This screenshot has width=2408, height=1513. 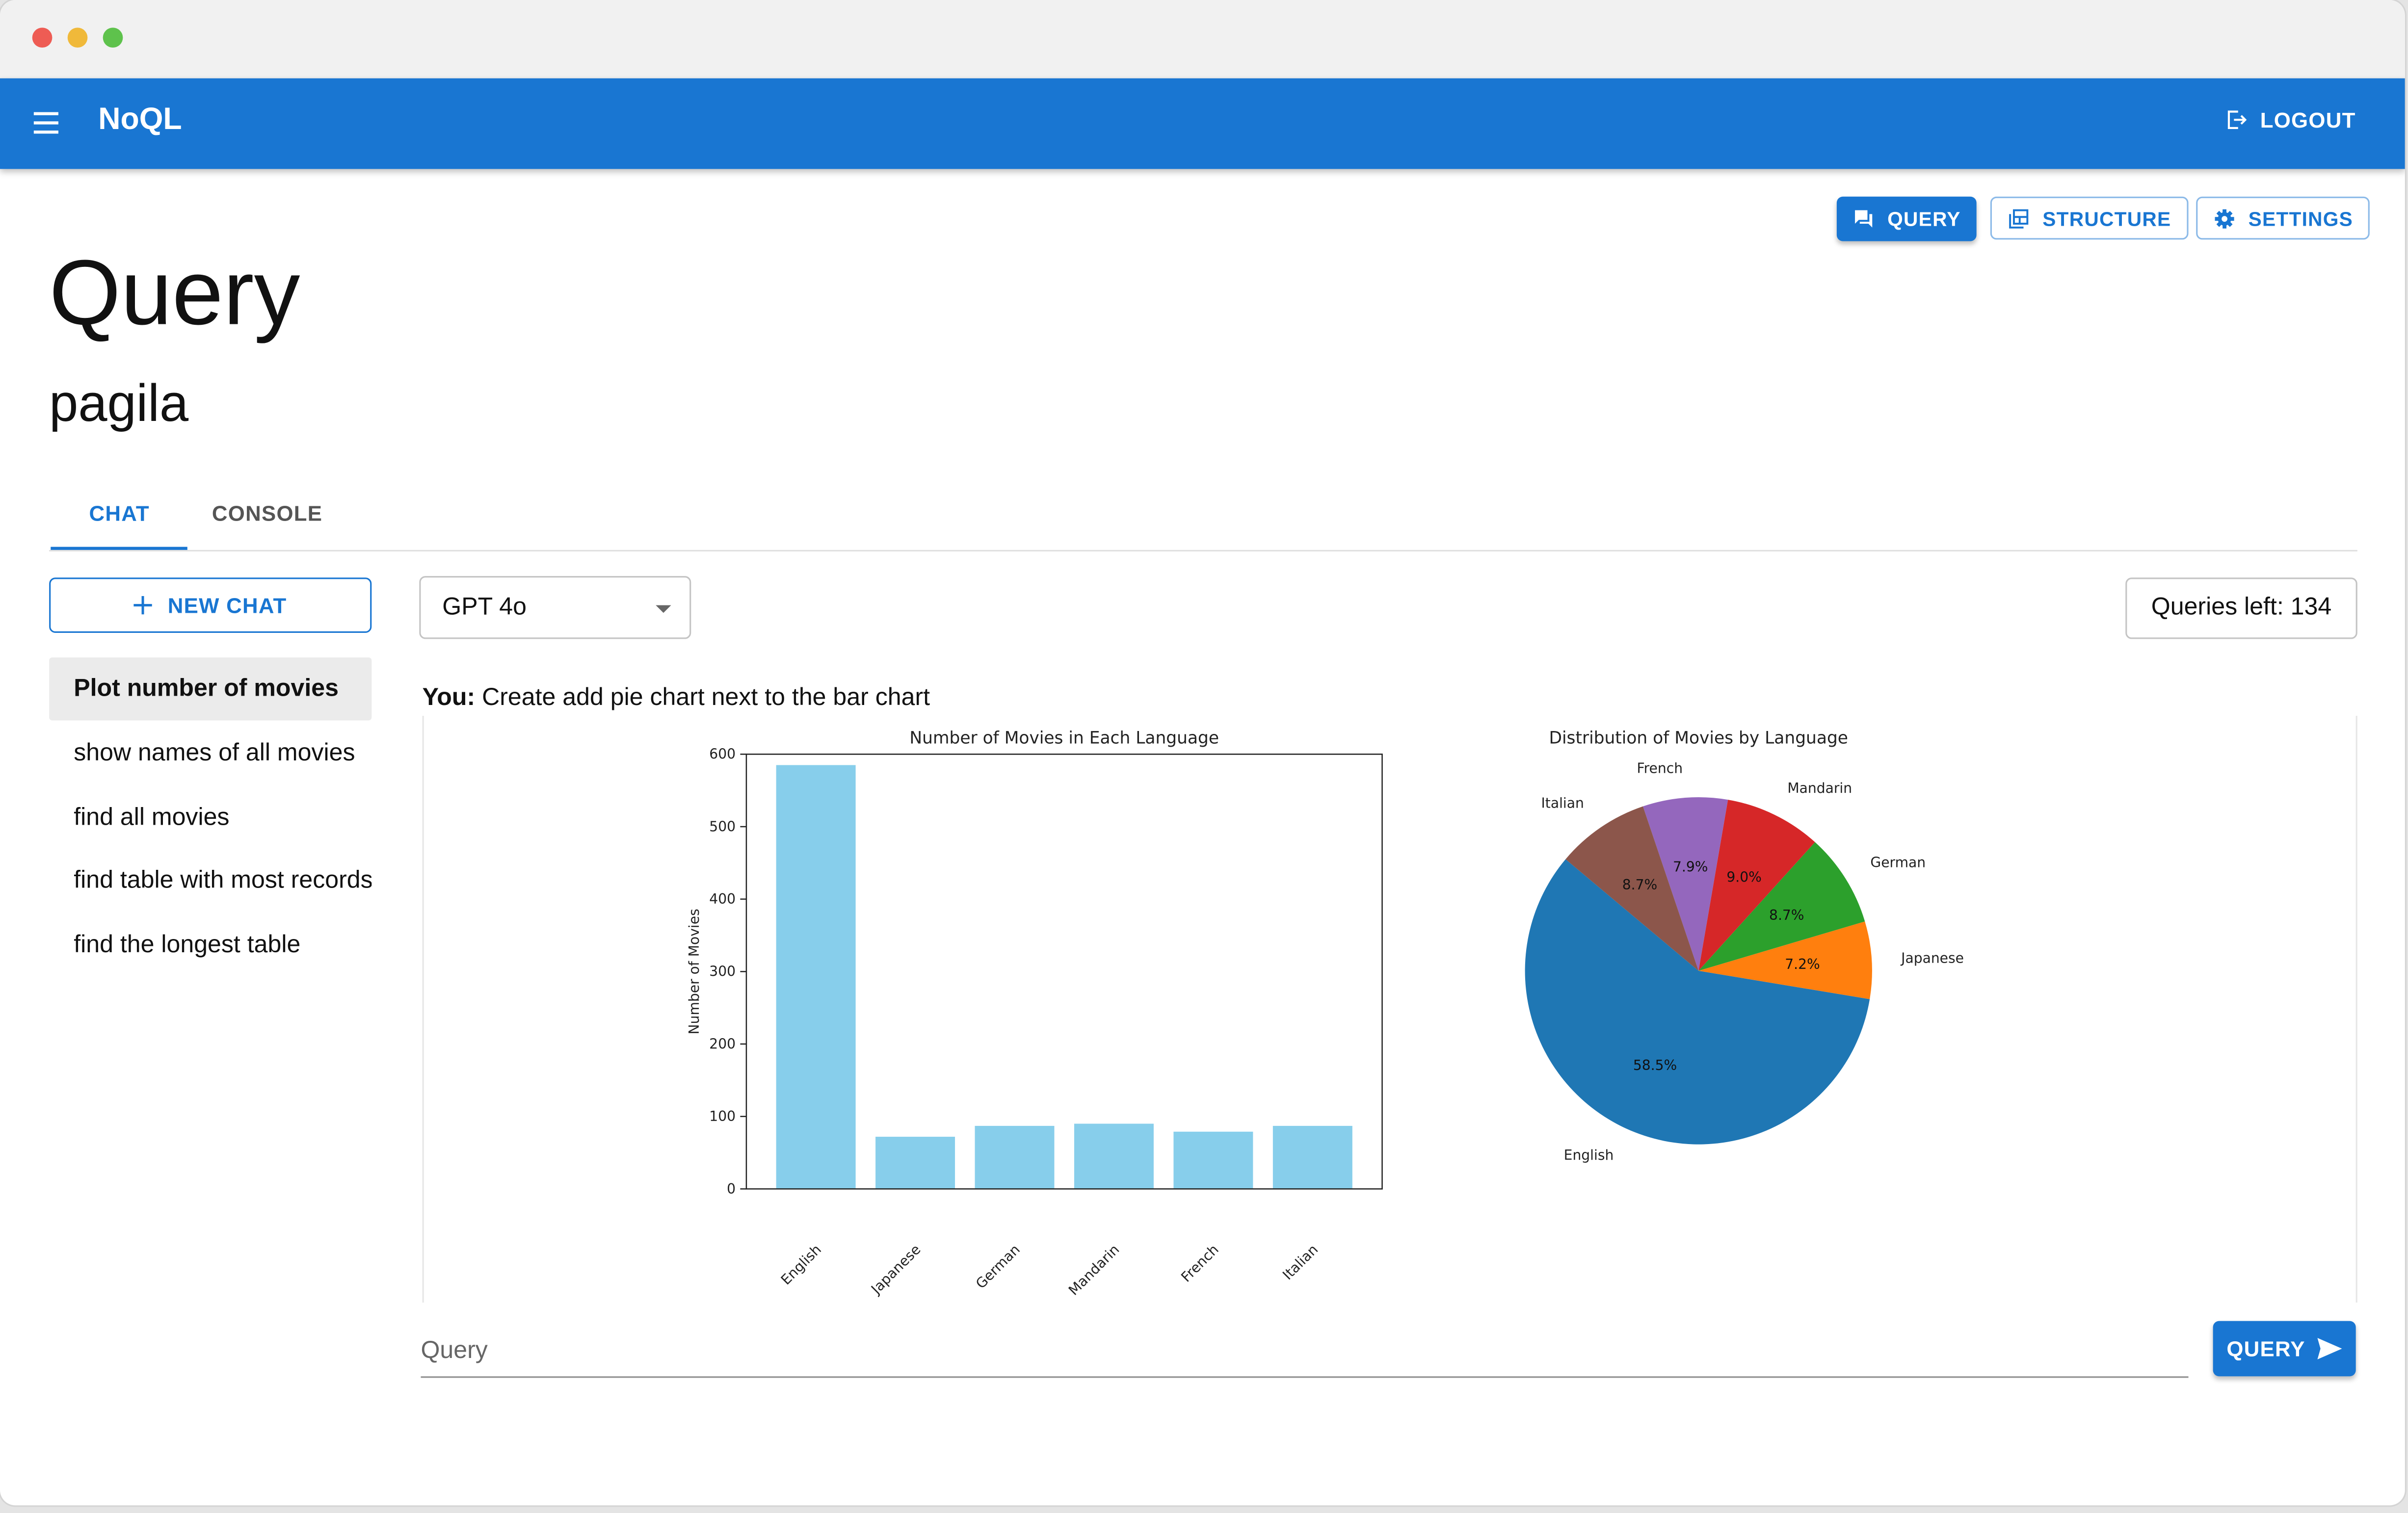 What do you see at coordinates (2308, 119) in the screenshot?
I see `logout-label: LOGOUT` at bounding box center [2308, 119].